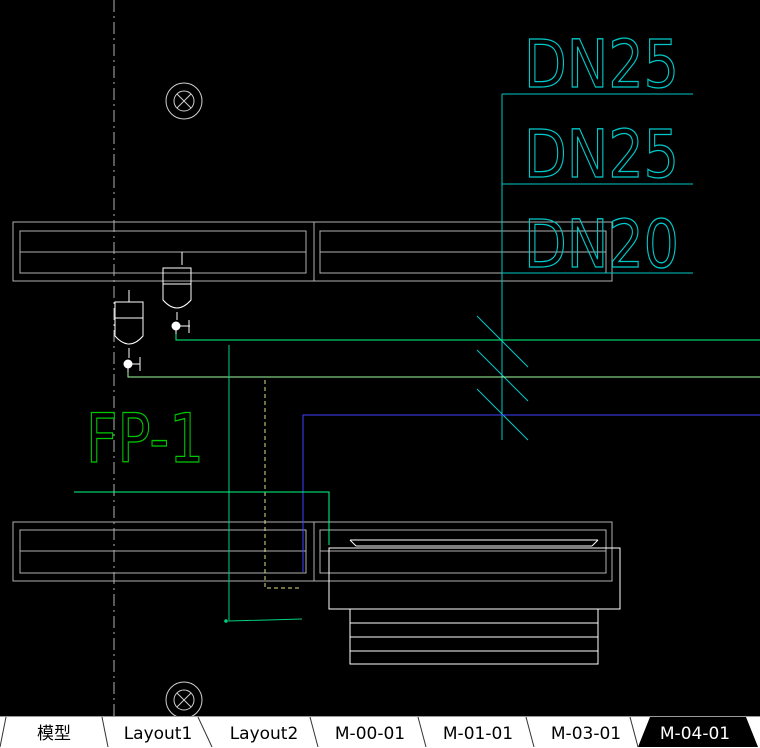 This screenshot has width=760, height=748. I want to click on diffuser-symbol-bottom, so click(184, 699).